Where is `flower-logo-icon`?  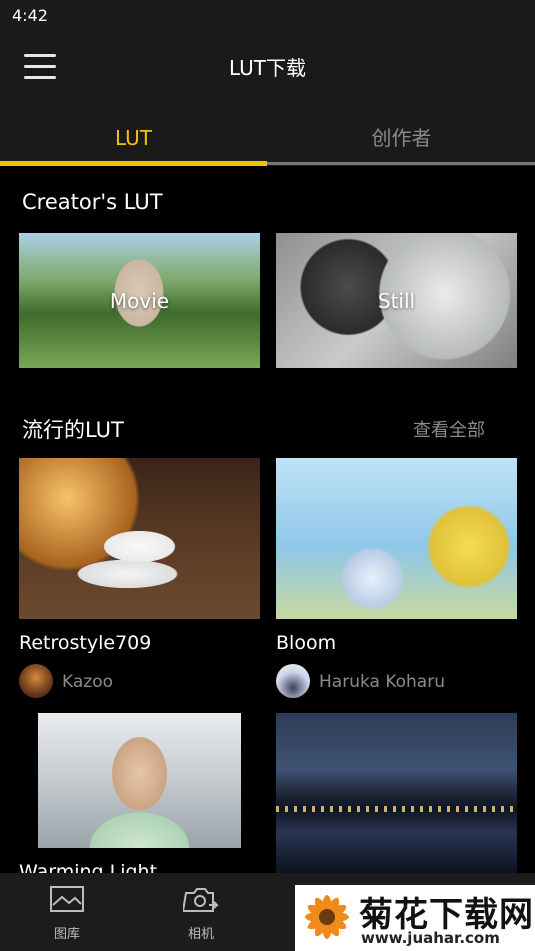
flower-logo-icon is located at coordinates (327, 917).